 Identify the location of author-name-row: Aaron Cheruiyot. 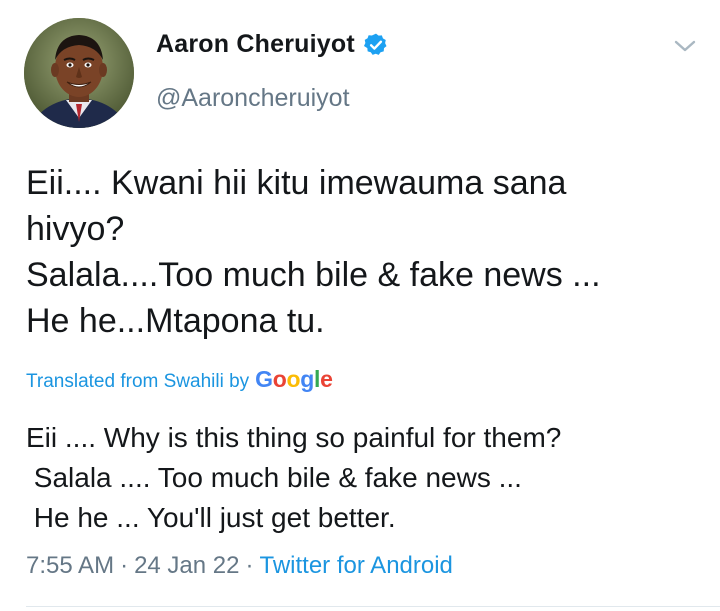
(272, 44).